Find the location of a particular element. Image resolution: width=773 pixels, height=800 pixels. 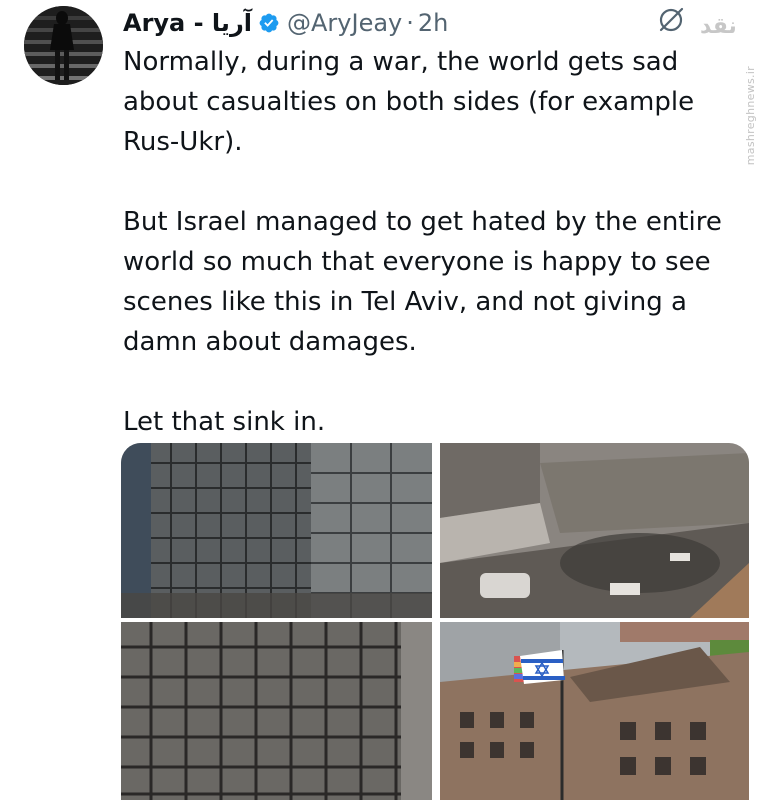

verified-badge-icon is located at coordinates (269, 23).